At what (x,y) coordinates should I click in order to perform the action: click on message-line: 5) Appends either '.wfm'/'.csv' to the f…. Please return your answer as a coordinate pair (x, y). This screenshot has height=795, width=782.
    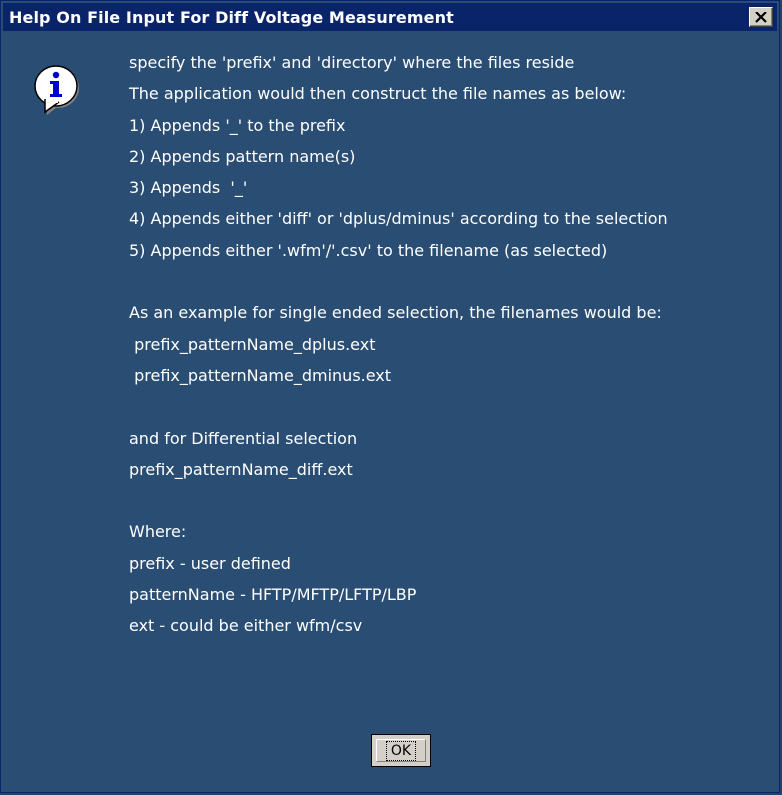
    Looking at the image, I should click on (368, 250).